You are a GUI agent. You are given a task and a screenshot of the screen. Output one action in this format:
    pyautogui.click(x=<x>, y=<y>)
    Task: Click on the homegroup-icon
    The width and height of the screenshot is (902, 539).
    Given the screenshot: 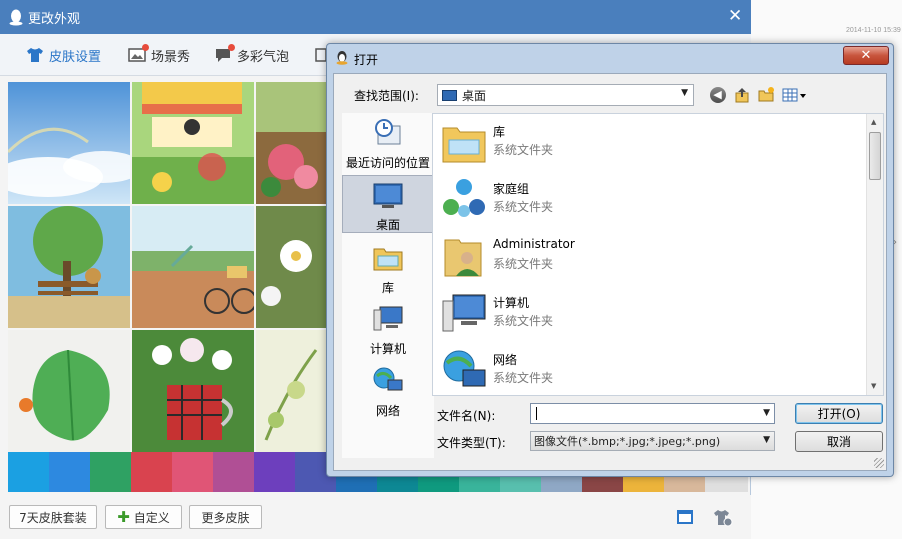 What is the action you would take?
    pyautogui.click(x=464, y=198)
    